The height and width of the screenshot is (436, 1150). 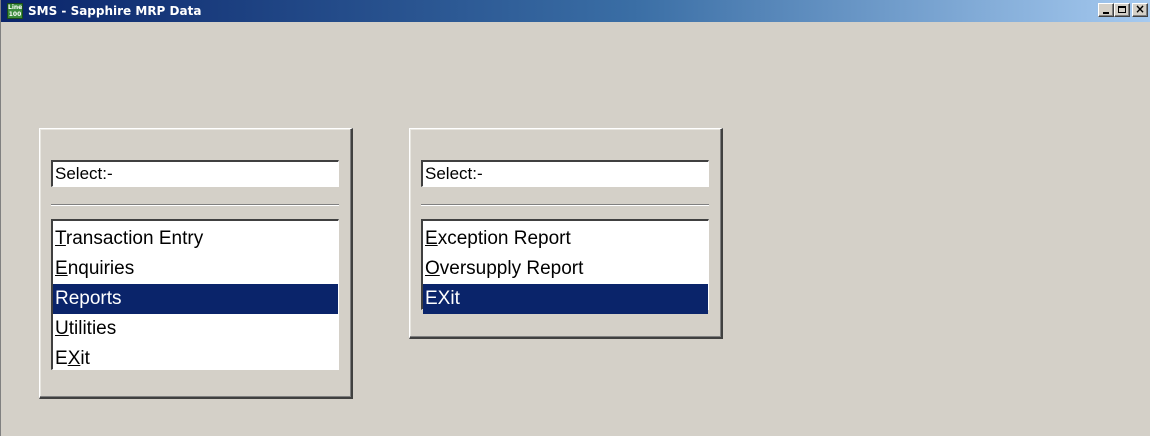 I want to click on app-icon-text-top: Line, so click(x=15, y=7).